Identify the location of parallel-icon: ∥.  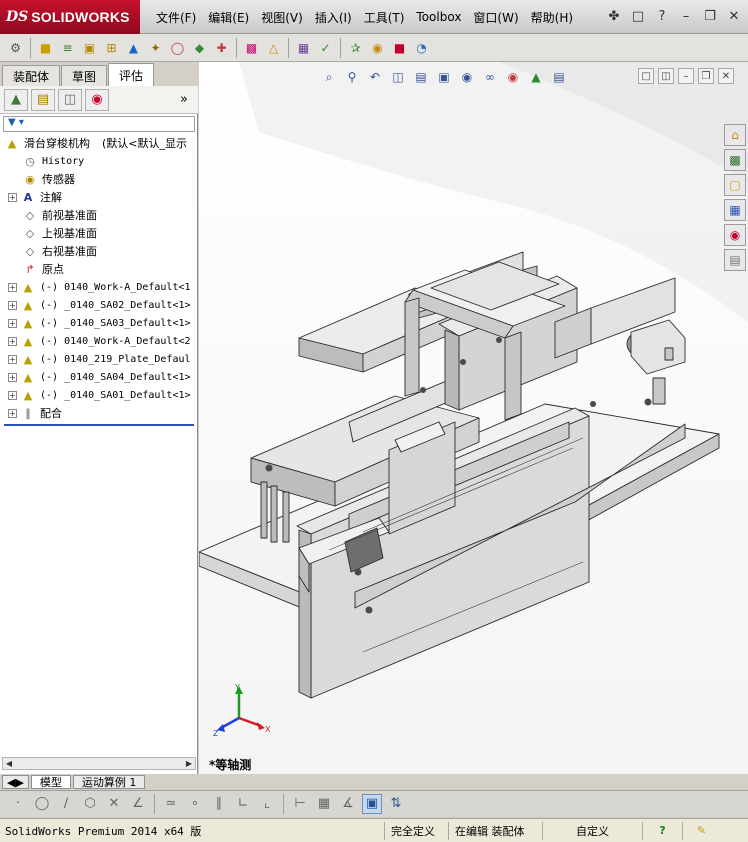
(219, 804).